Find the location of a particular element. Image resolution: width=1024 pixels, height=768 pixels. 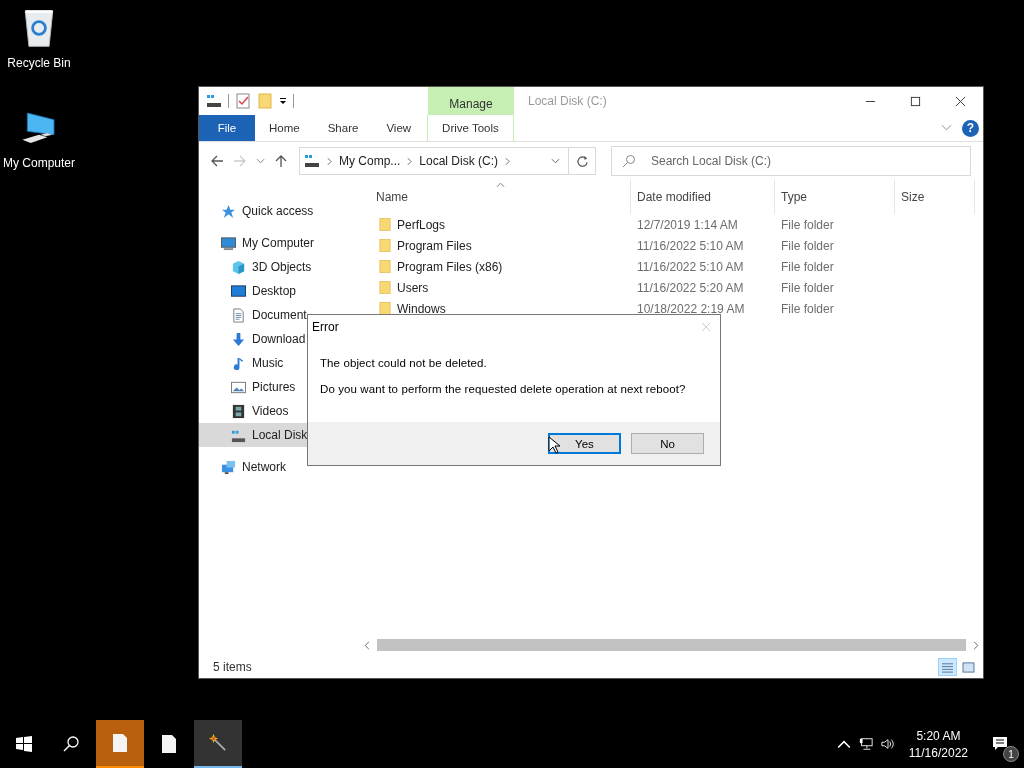

sort-caret-icon is located at coordinates (500, 185).